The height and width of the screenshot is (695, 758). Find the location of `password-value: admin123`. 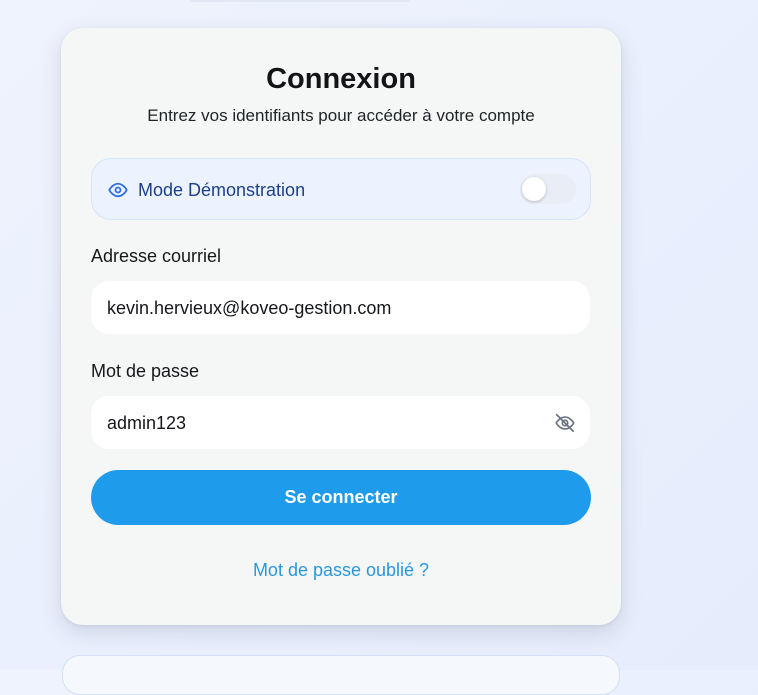

password-value: admin123 is located at coordinates (147, 423).